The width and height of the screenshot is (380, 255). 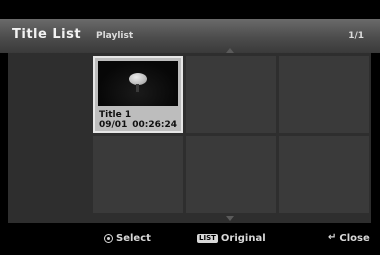 I want to click on list-button-icon: LIST, so click(x=207, y=238).